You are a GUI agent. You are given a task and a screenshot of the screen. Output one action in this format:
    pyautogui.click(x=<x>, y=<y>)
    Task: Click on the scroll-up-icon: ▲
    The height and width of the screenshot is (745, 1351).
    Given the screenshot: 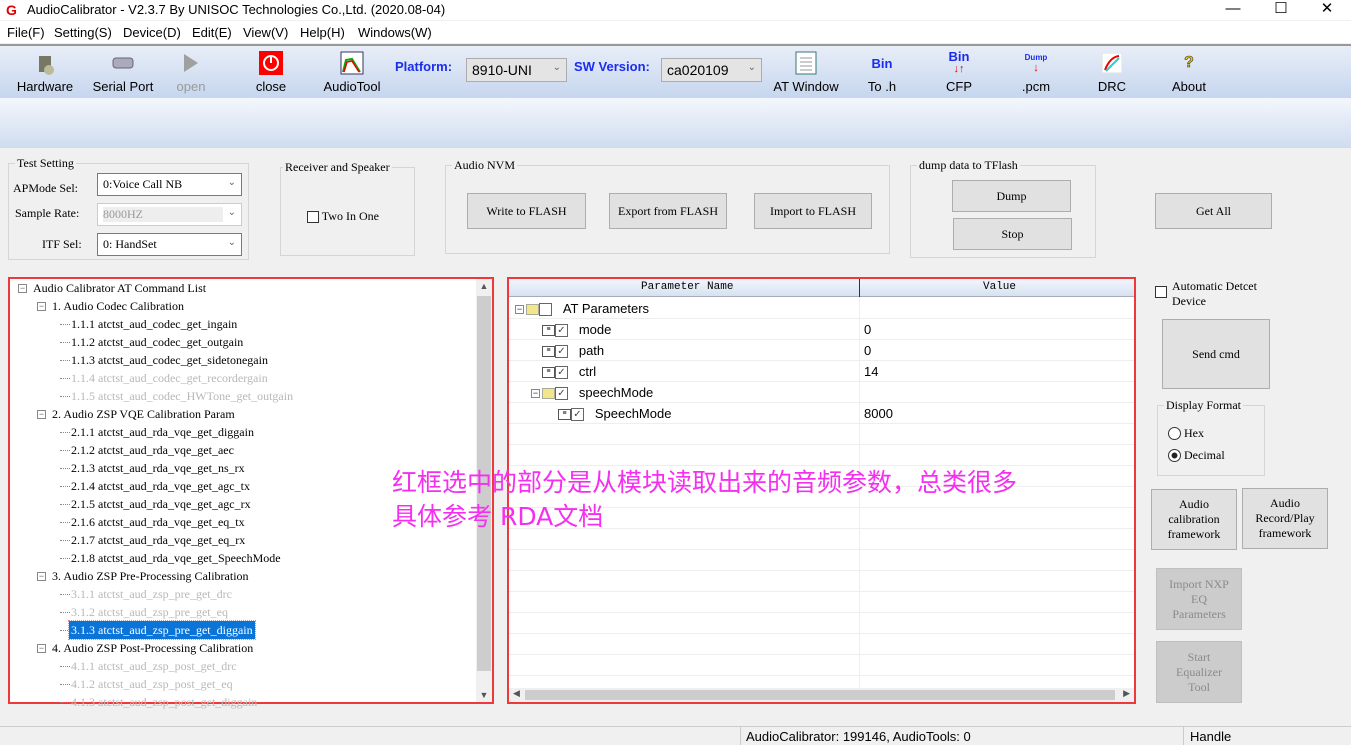 What is the action you would take?
    pyautogui.click(x=484, y=286)
    